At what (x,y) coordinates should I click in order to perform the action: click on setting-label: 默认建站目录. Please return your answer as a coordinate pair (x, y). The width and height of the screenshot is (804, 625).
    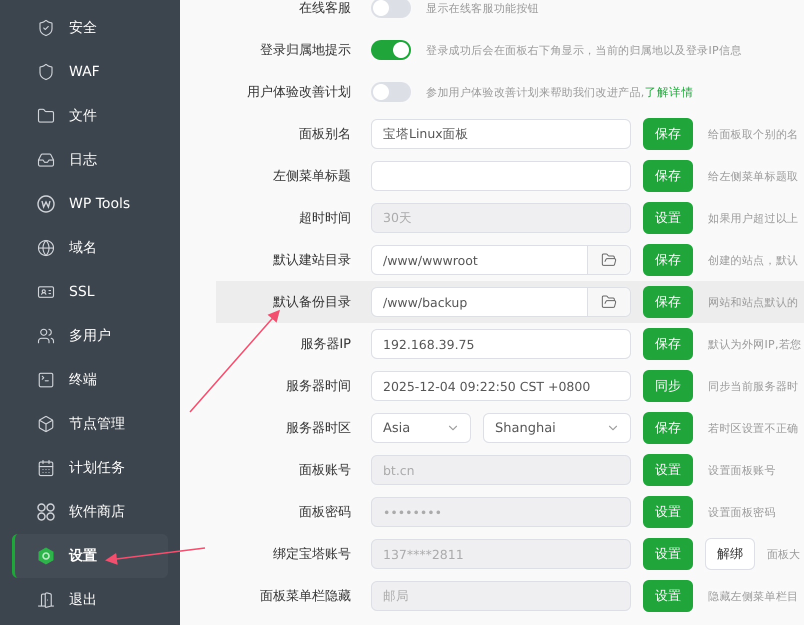
    Looking at the image, I should click on (311, 260).